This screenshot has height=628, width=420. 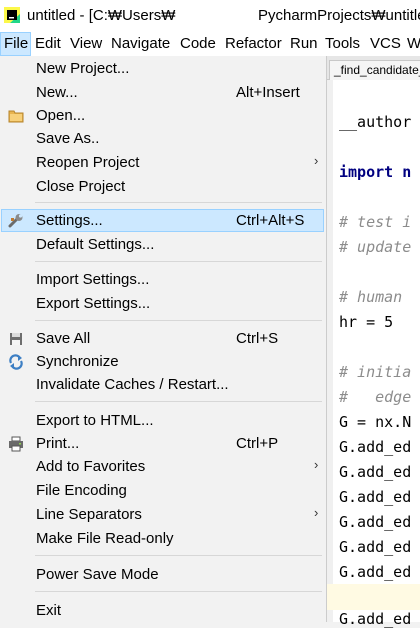 I want to click on menu-code: Code, so click(x=198, y=44).